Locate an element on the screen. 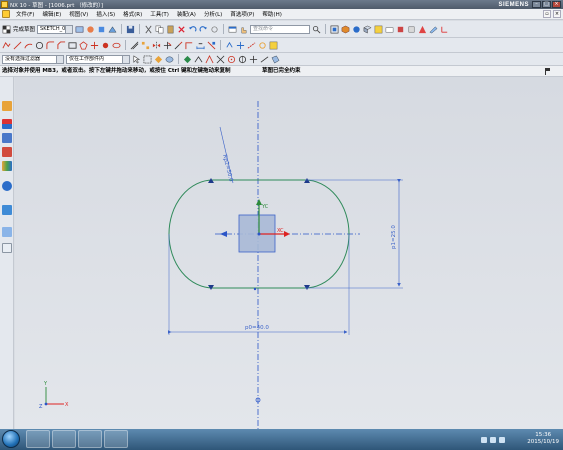 This screenshot has width=563, height=450. auto-constrain-icon is located at coordinates (240, 45).